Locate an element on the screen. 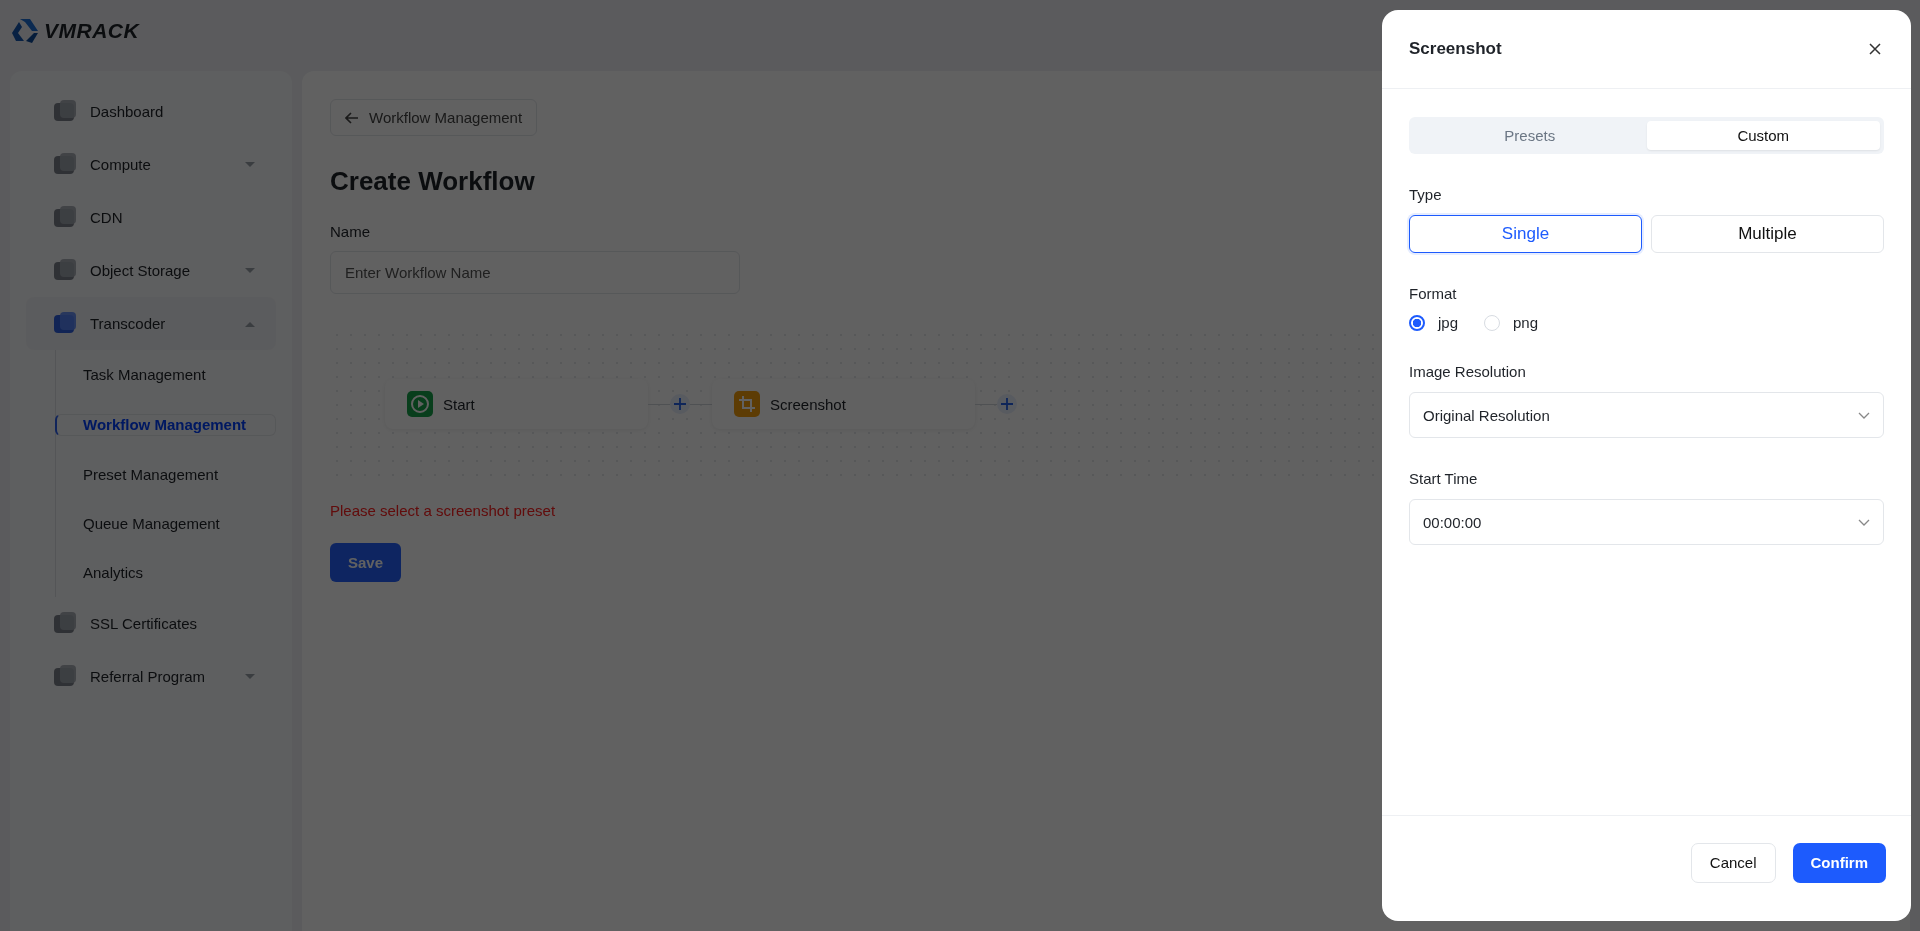  field-label: Type is located at coordinates (1426, 194).